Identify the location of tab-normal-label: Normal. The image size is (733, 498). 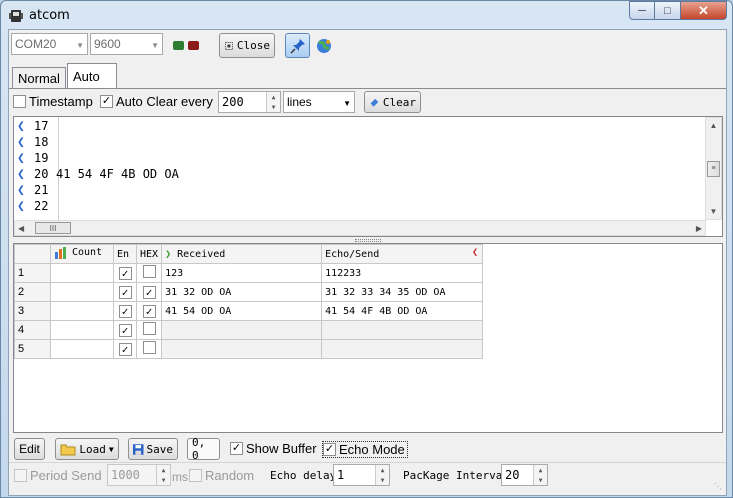
(39, 78).